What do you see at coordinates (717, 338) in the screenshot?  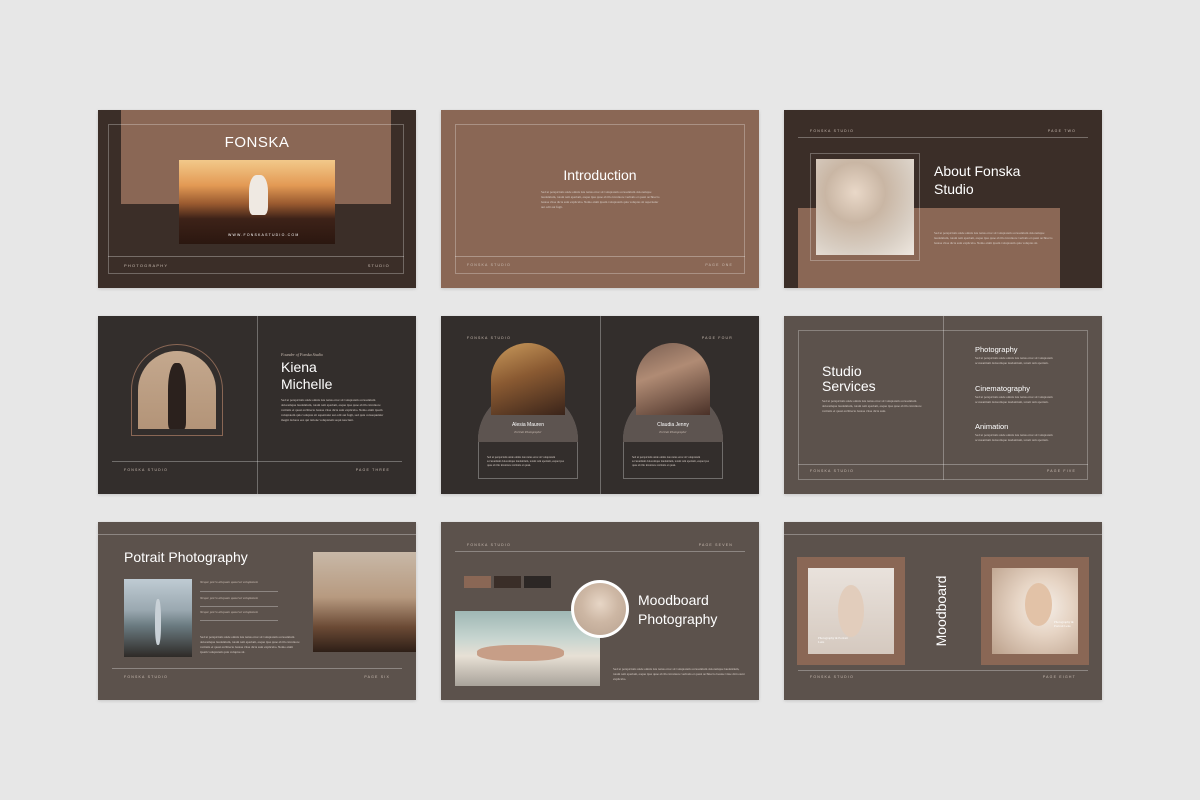 I see `team-header-right: PAGE FOUR` at bounding box center [717, 338].